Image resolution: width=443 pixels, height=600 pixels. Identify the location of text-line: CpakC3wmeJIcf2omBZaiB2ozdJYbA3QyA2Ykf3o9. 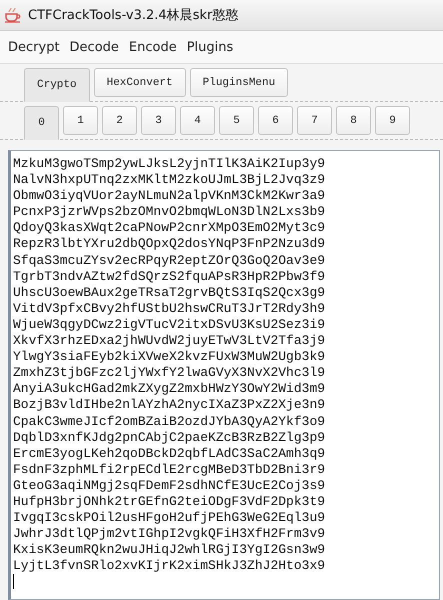
(169, 422).